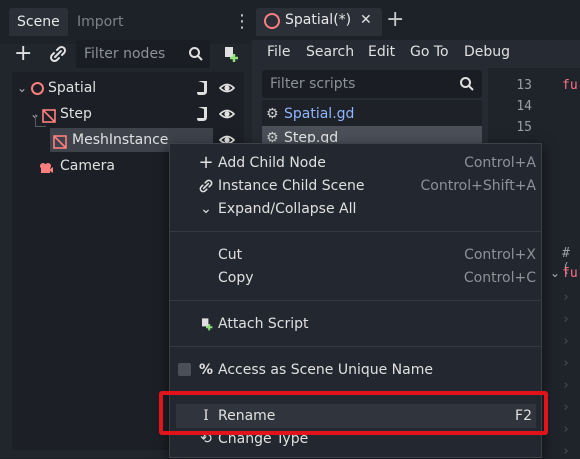 The height and width of the screenshot is (459, 580). What do you see at coordinates (278, 52) in the screenshot?
I see `menu-file: File` at bounding box center [278, 52].